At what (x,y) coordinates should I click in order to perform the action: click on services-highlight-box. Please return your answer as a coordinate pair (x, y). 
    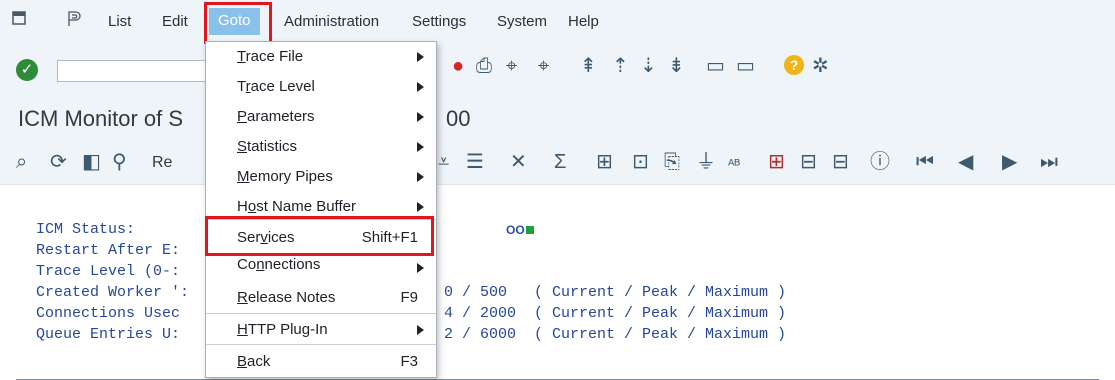
    Looking at the image, I should click on (319, 236).